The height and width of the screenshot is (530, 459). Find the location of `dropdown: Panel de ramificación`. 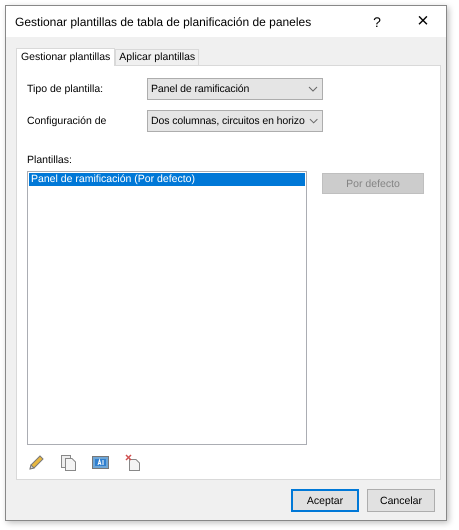

dropdown: Panel de ramificación is located at coordinates (235, 89).